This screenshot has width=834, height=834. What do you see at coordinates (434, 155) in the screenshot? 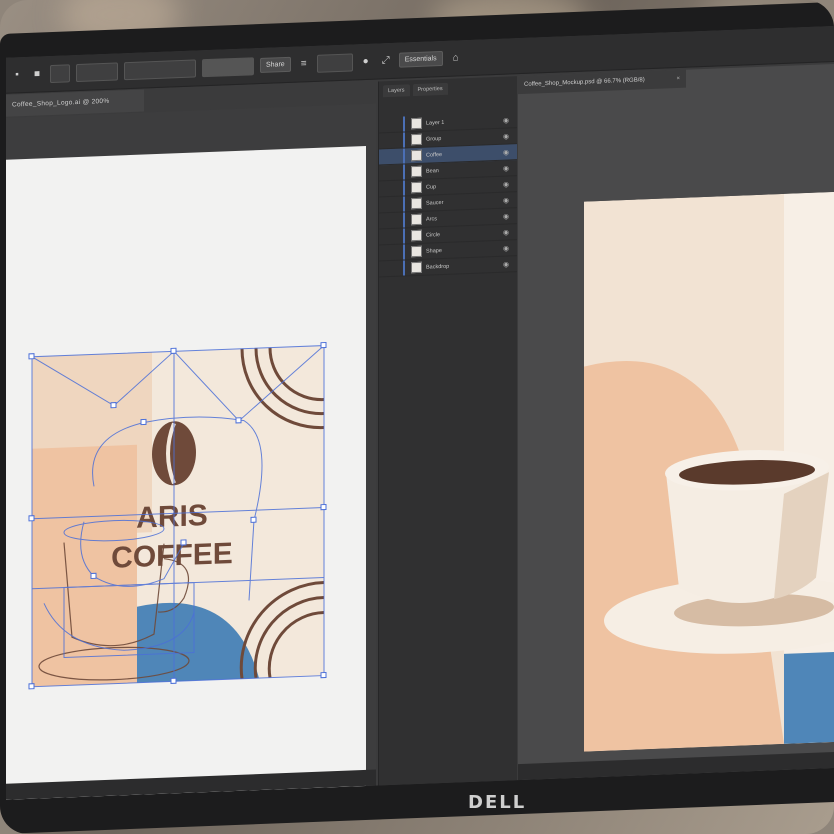
I see `layer-name: Coffee` at bounding box center [434, 155].